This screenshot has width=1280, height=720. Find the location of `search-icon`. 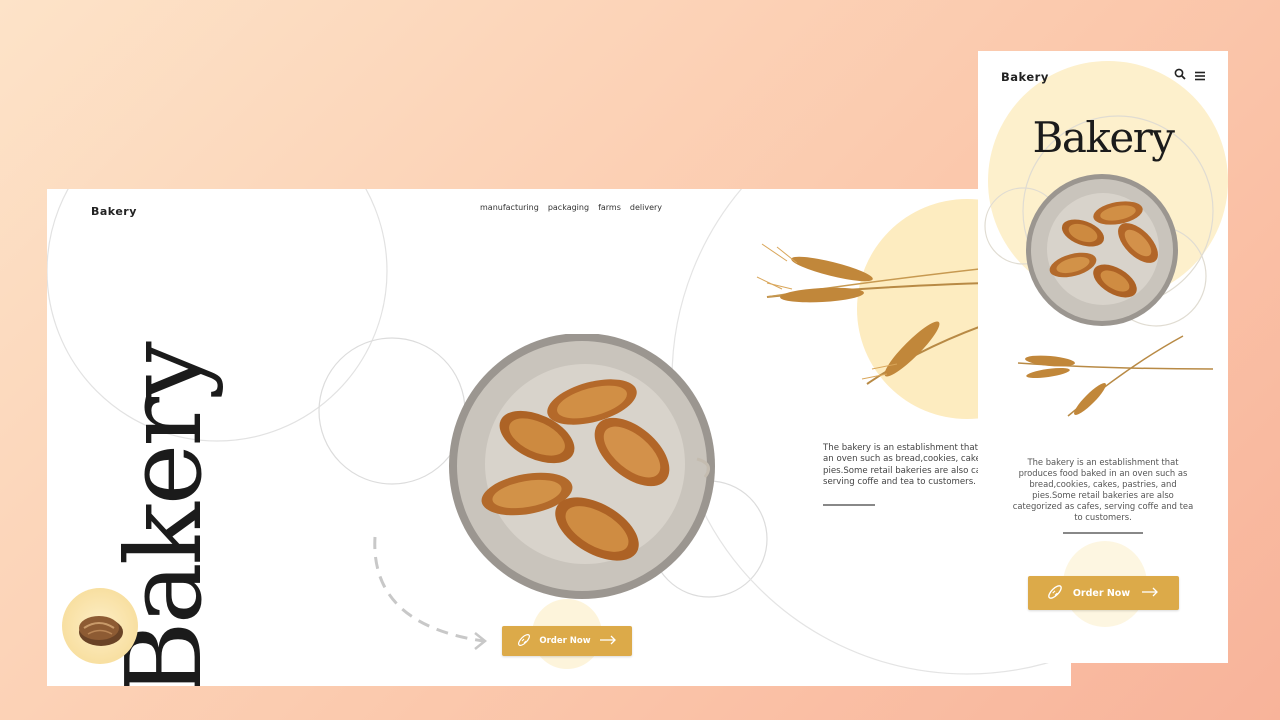

search-icon is located at coordinates (1180, 76).